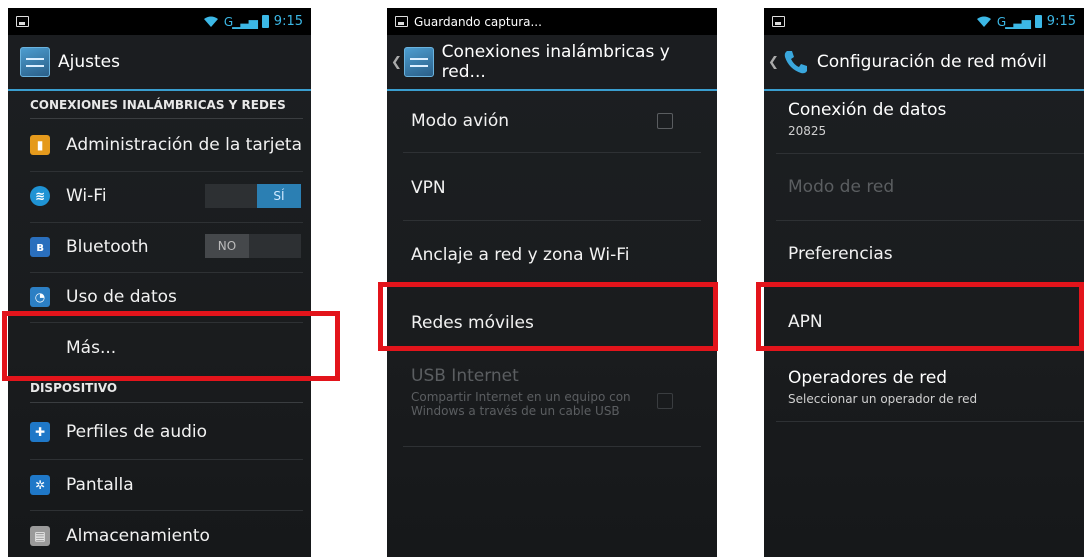 The height and width of the screenshot is (557, 1084). Describe the element at coordinates (841, 187) in the screenshot. I see `list-item-label: Modo de red` at that location.